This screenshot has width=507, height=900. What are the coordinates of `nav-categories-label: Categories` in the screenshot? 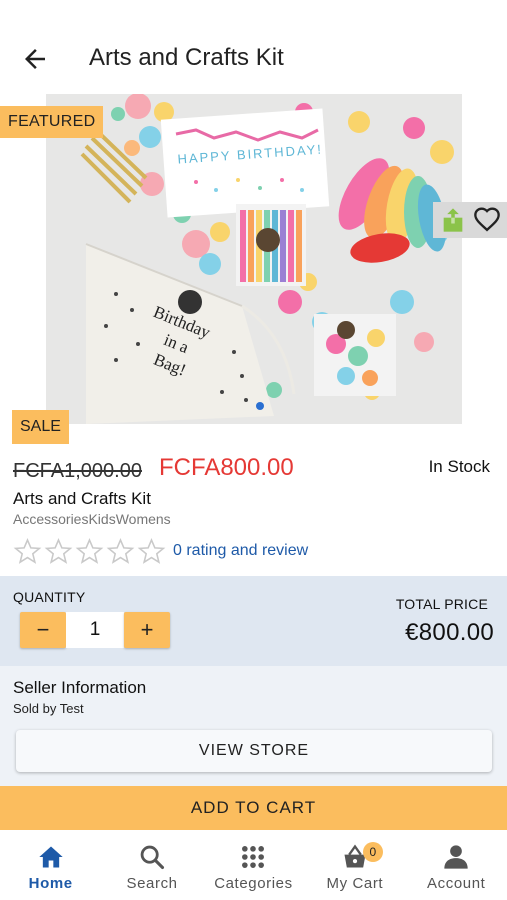 It's located at (253, 883).